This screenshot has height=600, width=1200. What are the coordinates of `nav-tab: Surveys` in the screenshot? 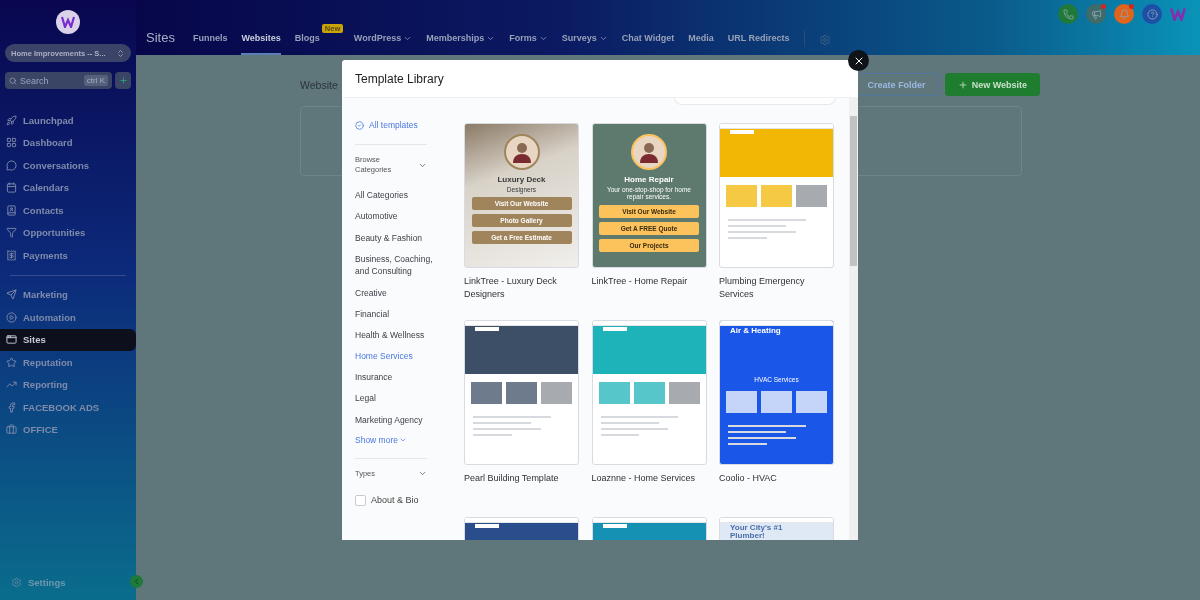 It's located at (584, 44).